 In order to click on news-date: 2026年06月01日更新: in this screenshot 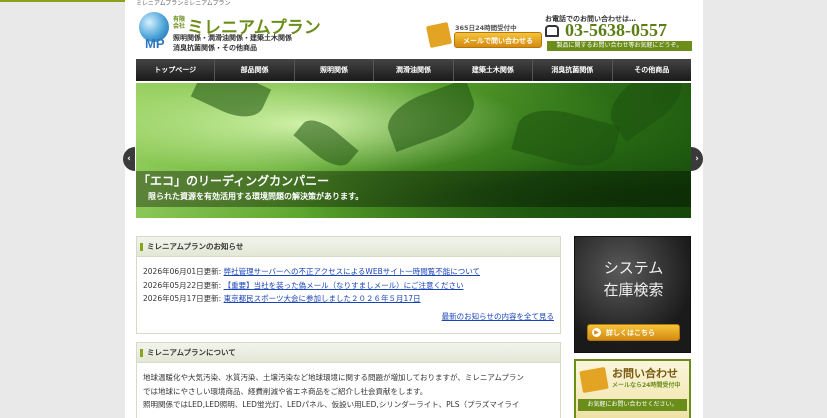, I will do `click(182, 271)`.